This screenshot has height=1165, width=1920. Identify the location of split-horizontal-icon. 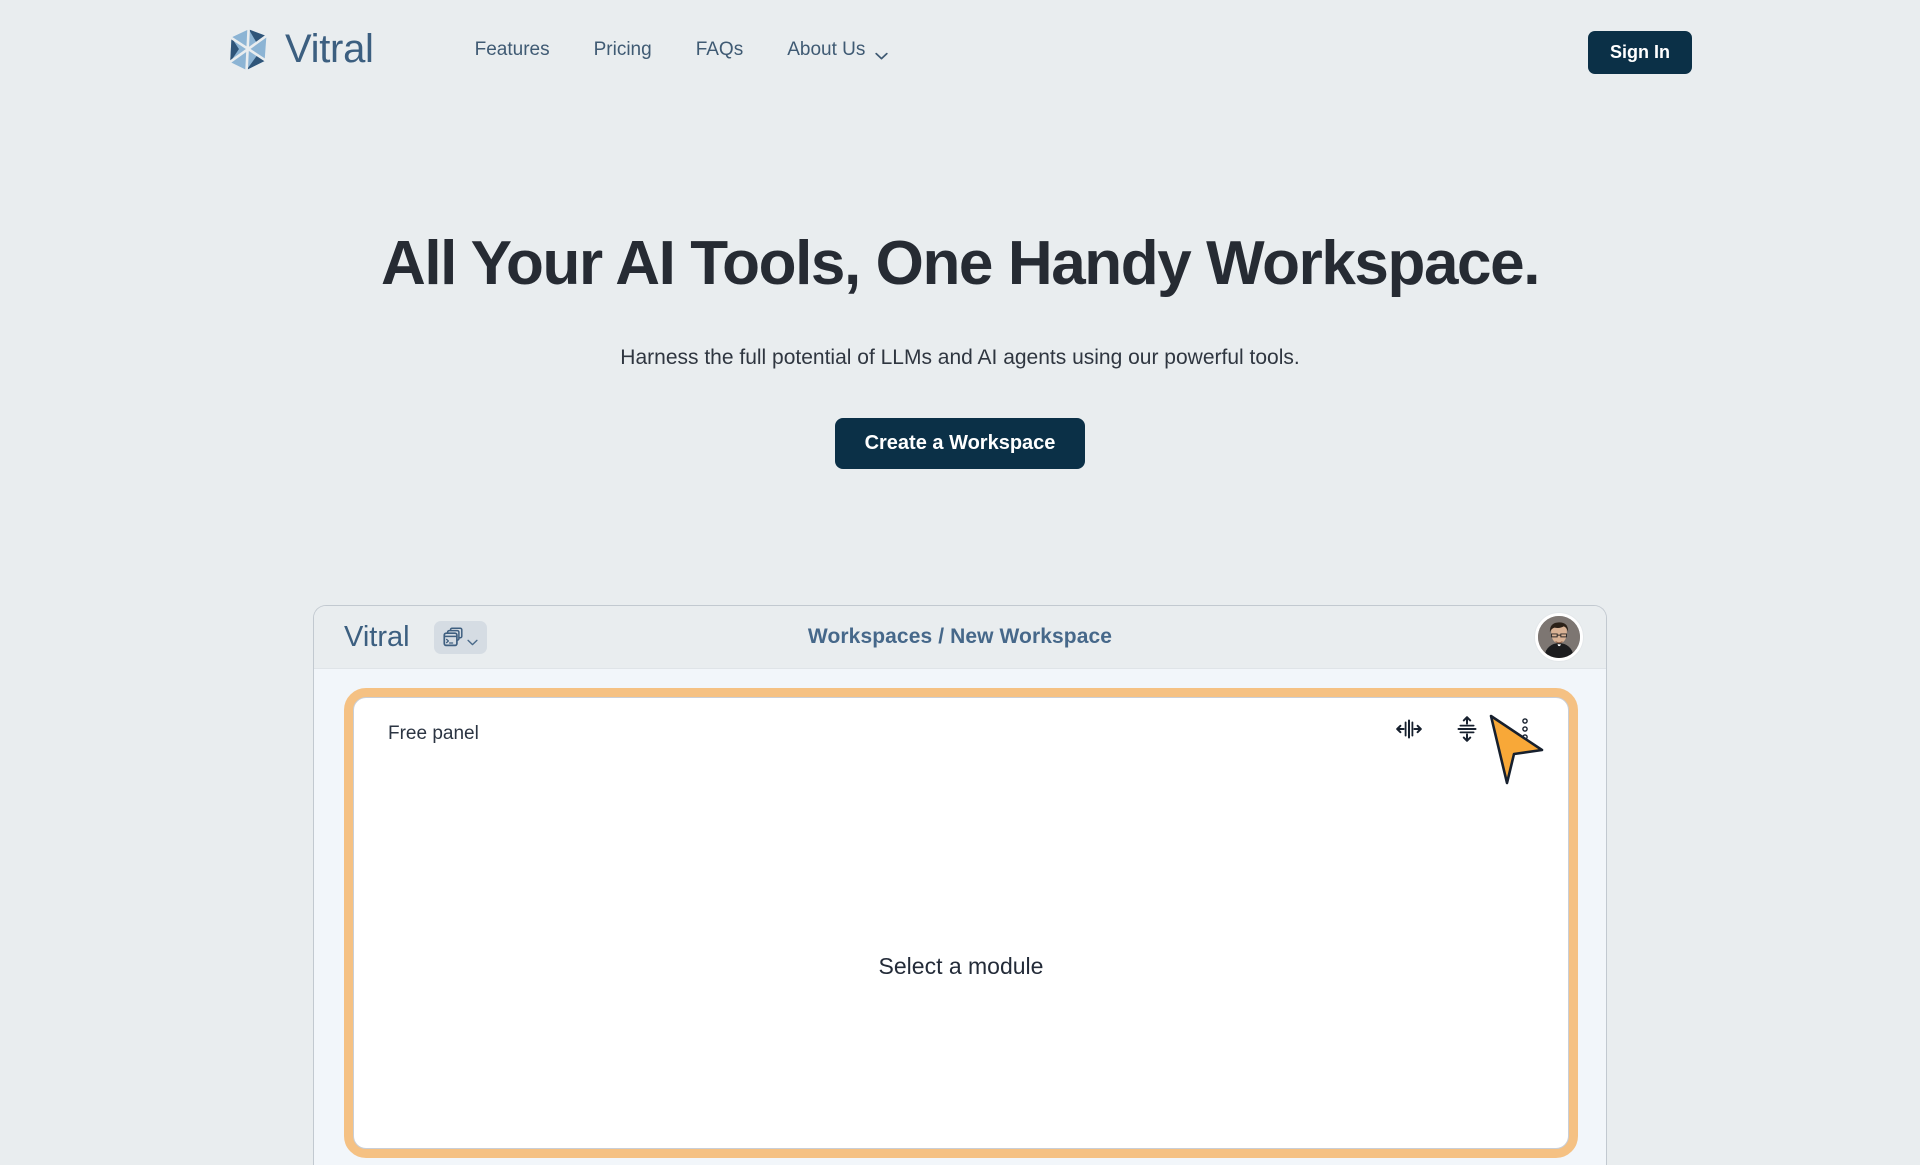
(1409, 729).